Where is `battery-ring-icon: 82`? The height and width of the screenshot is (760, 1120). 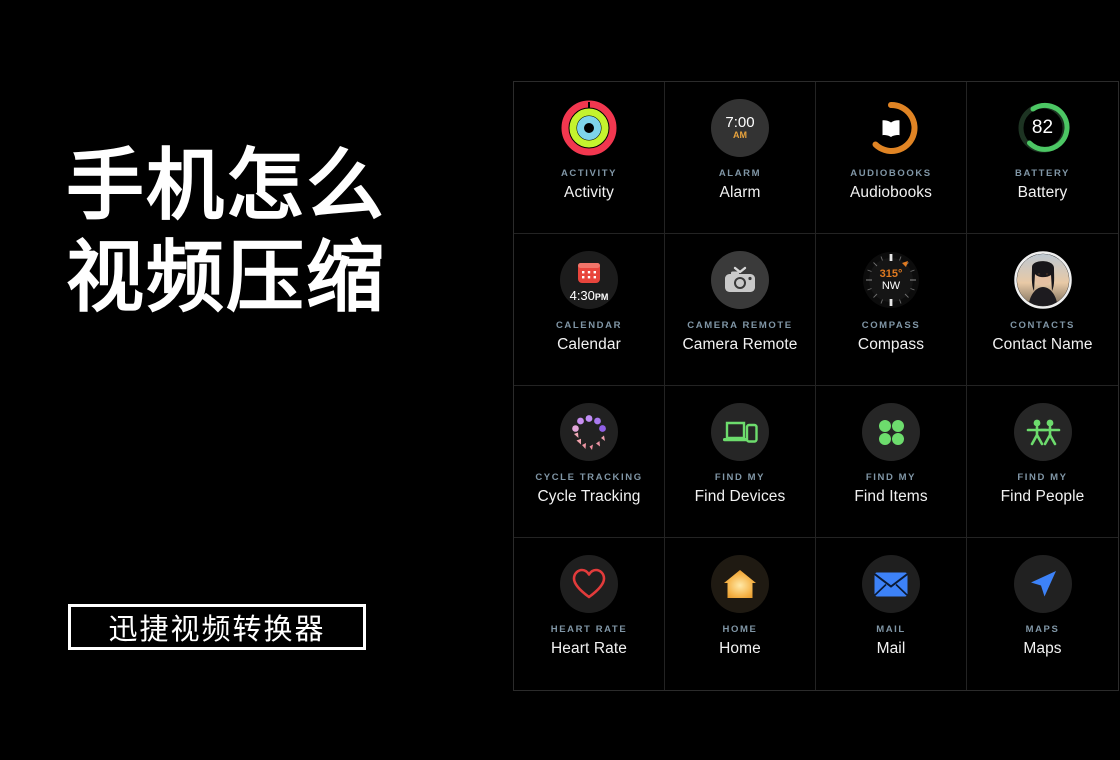
battery-ring-icon: 82 is located at coordinates (1043, 128).